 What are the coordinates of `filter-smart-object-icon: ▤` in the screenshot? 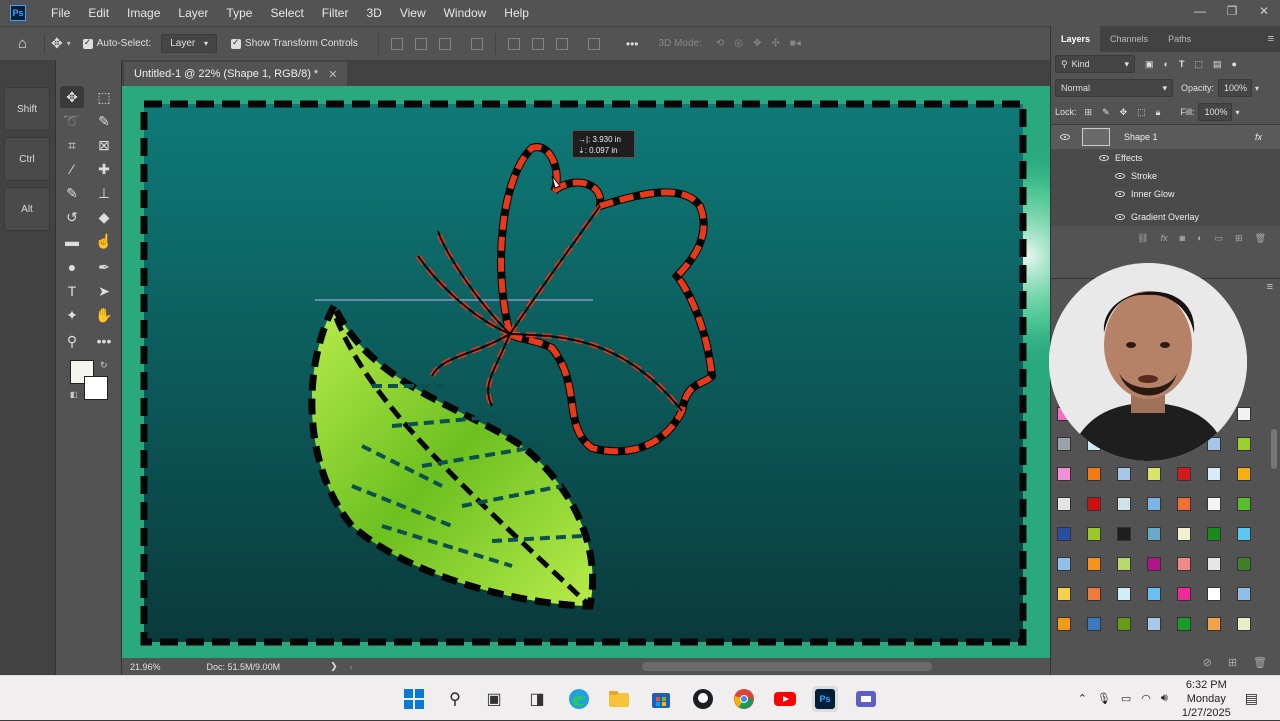 It's located at (1217, 64).